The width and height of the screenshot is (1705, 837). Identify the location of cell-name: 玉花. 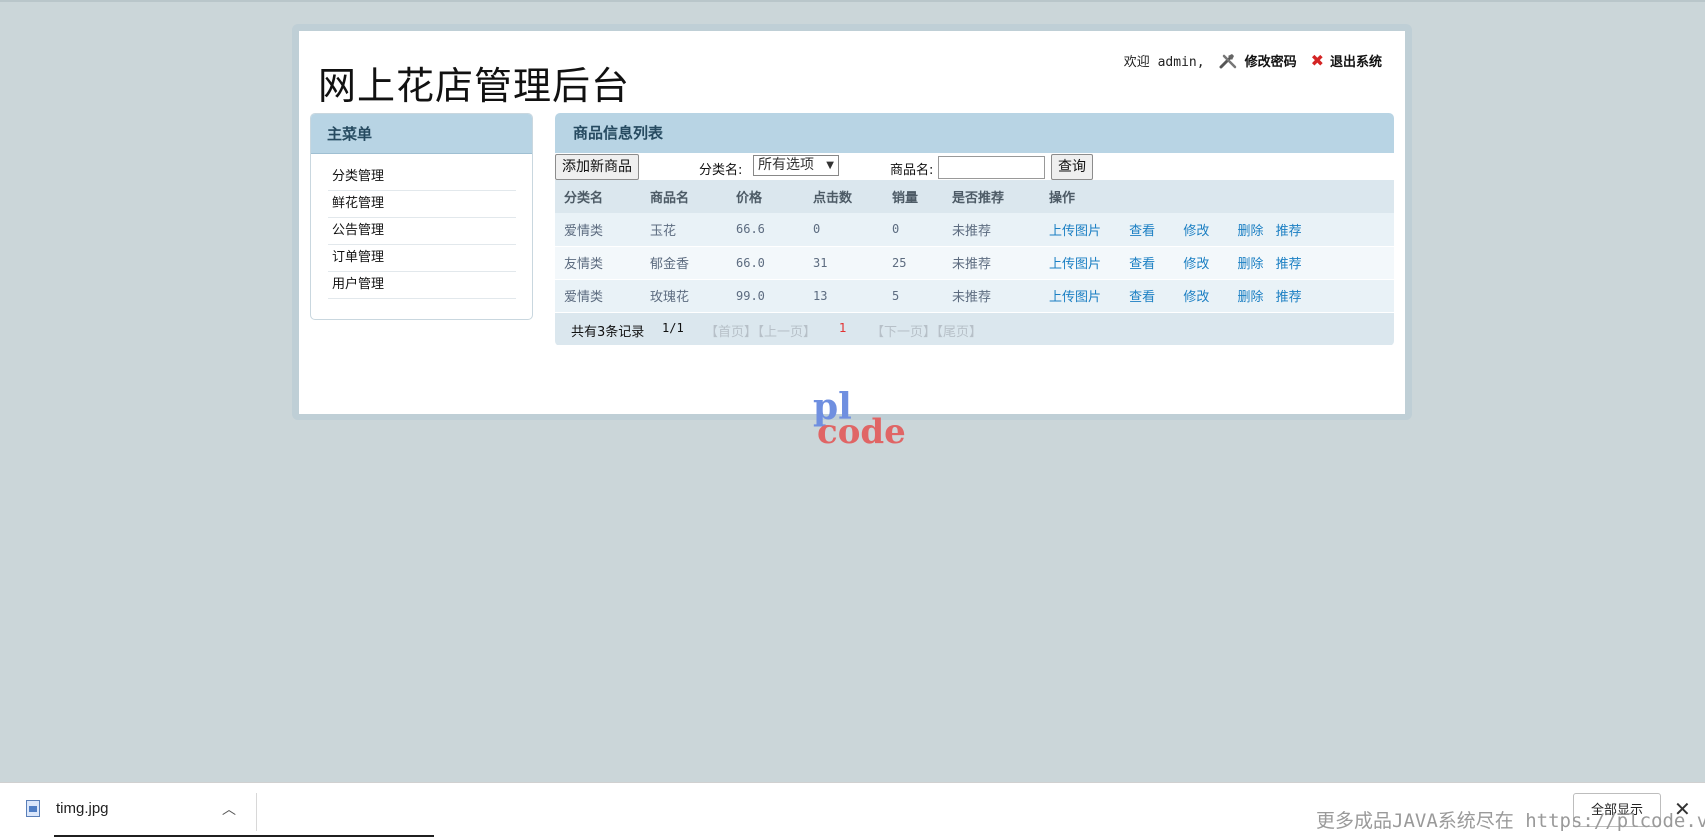
(684, 230).